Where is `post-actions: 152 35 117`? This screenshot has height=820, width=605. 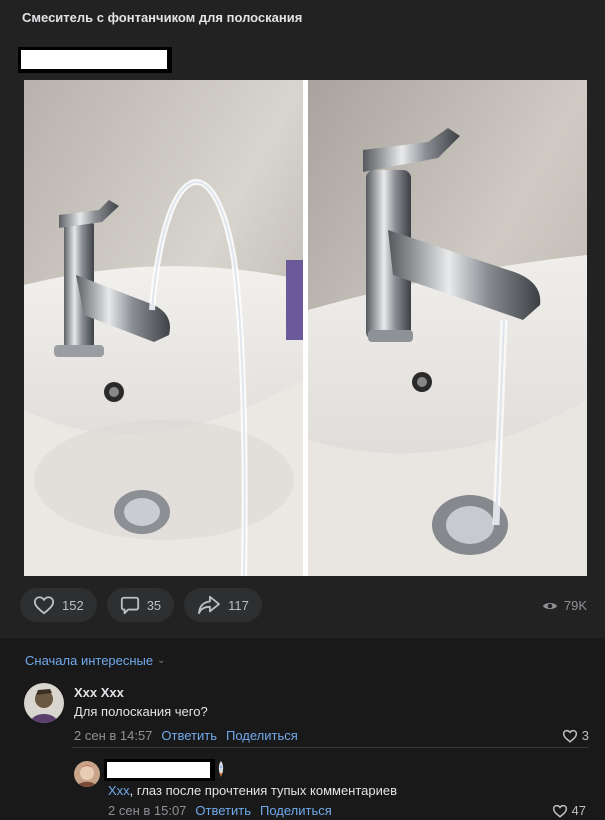
post-actions: 152 35 117 is located at coordinates (141, 606).